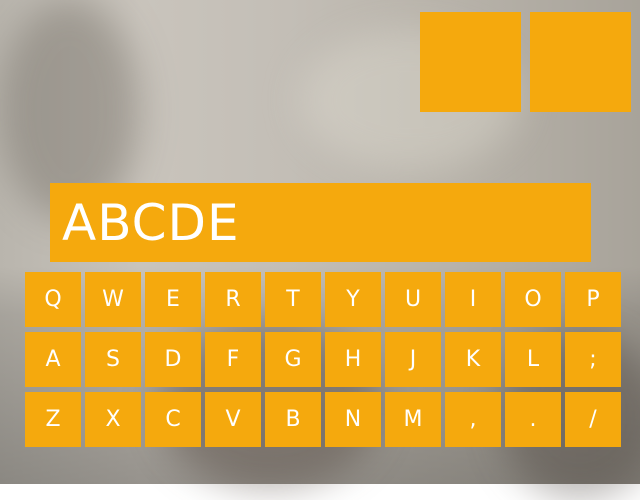 This screenshot has height=500, width=640. I want to click on key-v: V, so click(233, 419).